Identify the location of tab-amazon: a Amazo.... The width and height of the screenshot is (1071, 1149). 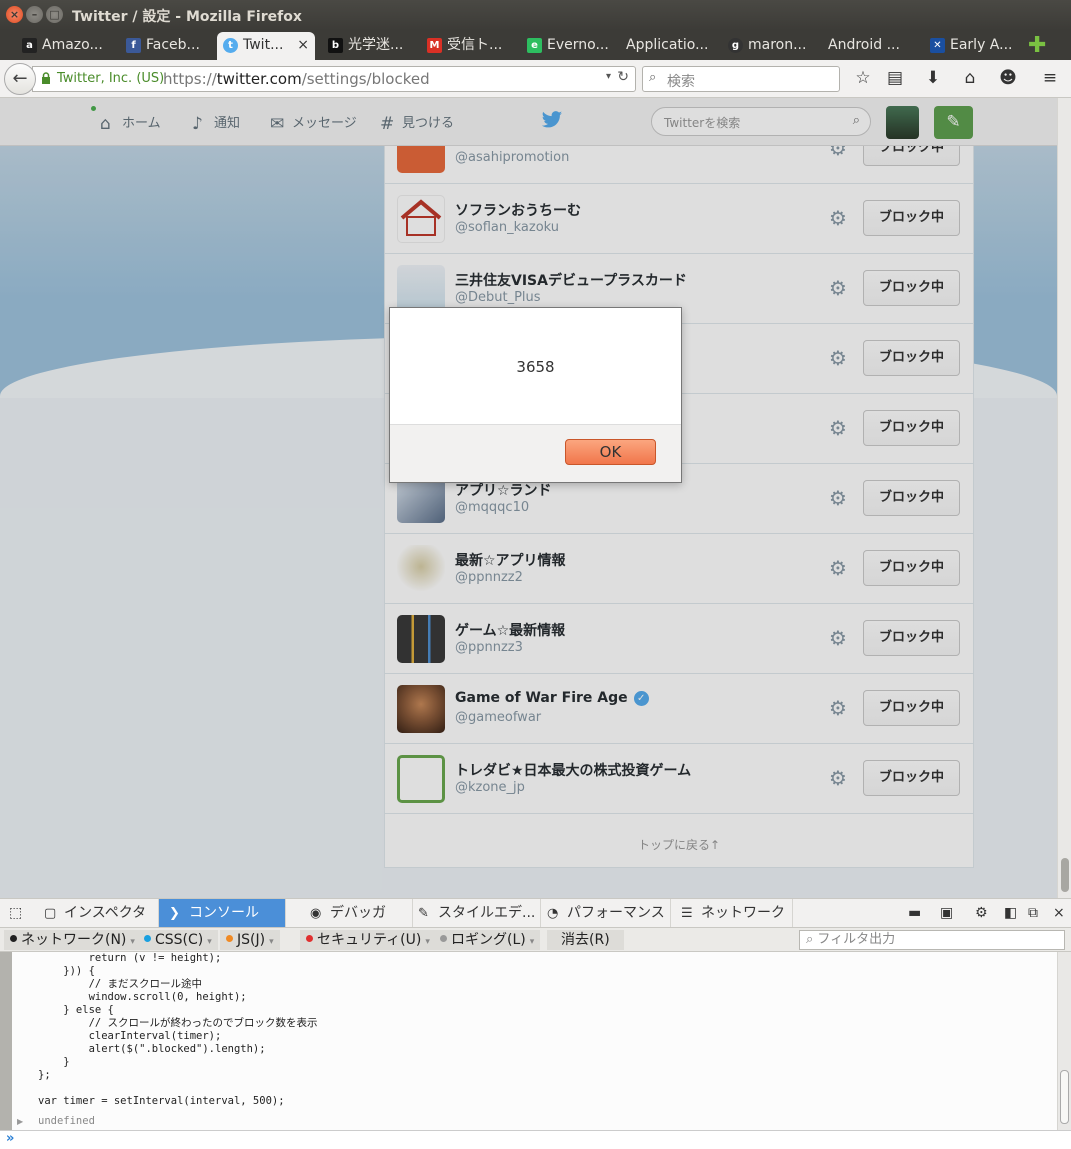
(65, 46).